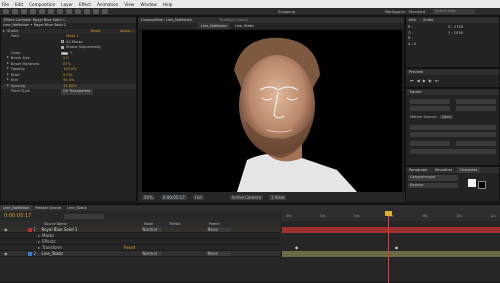  What do you see at coordinates (60, 11) in the screenshot?
I see `mask-tool-icon` at bounding box center [60, 11].